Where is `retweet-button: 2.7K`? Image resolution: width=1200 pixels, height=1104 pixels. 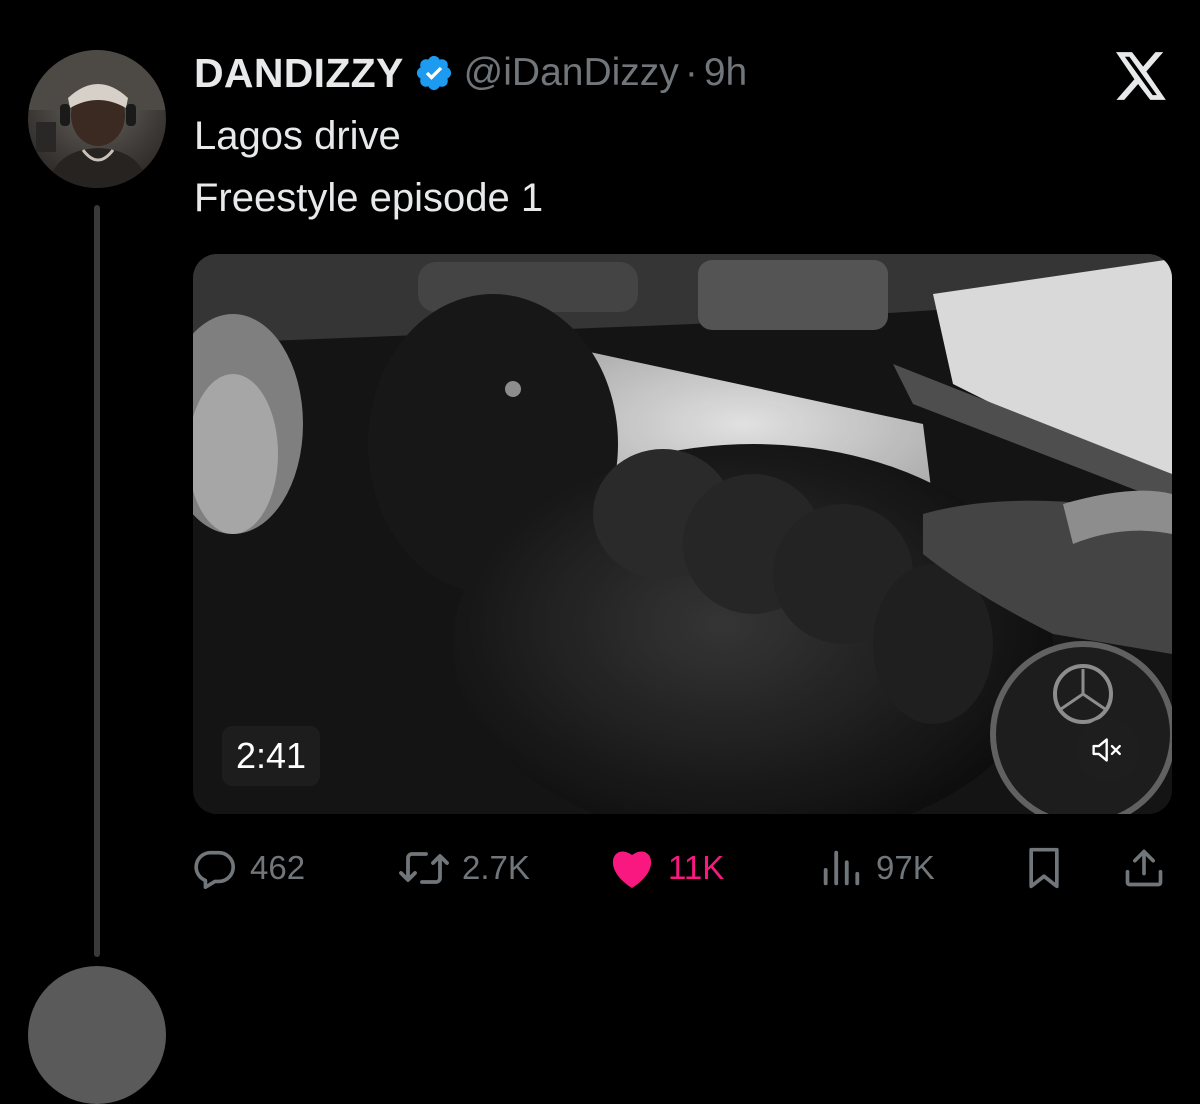
retweet-button: 2.7K is located at coordinates (464, 868).